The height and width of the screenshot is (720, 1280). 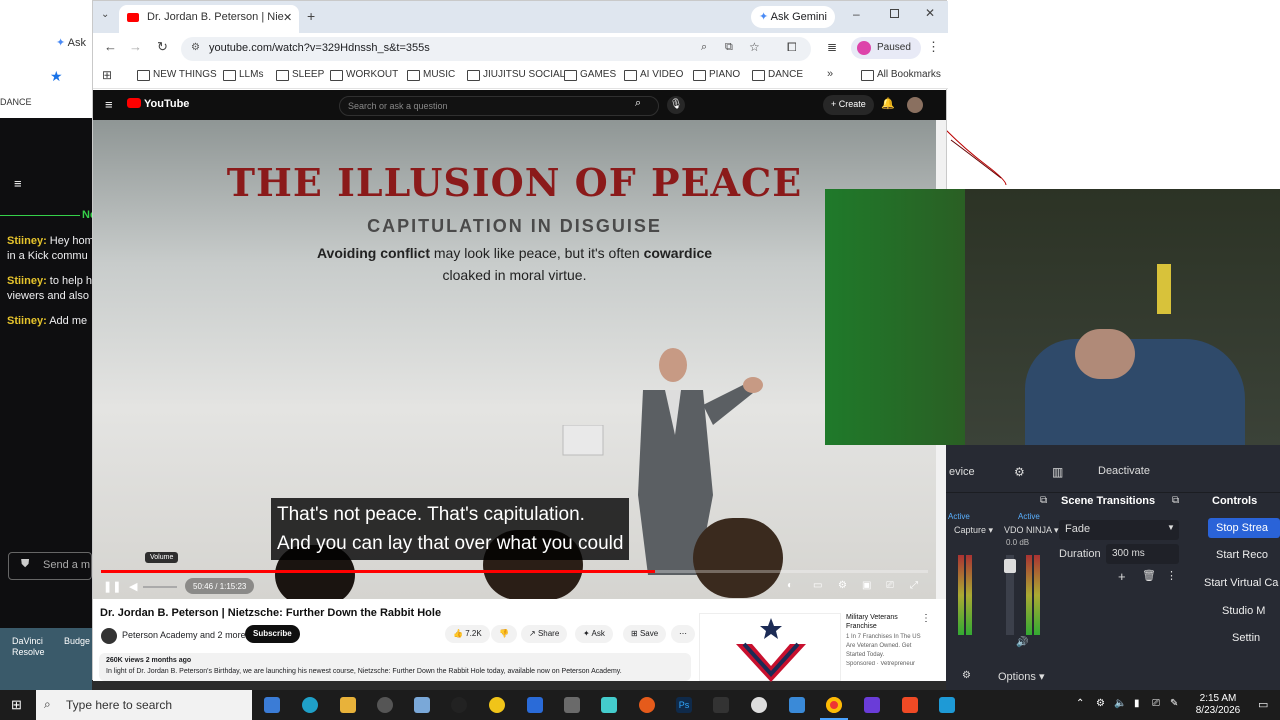 What do you see at coordinates (842, 585) in the screenshot?
I see `settings-icon: ⚙` at bounding box center [842, 585].